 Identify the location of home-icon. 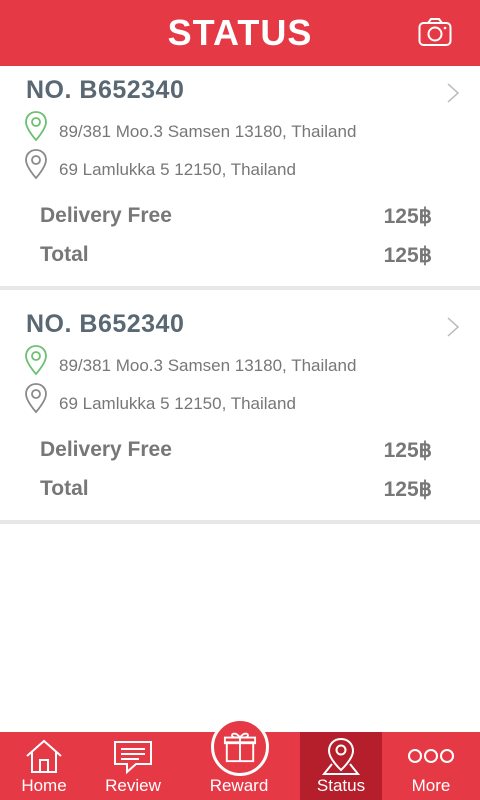
(44, 756).